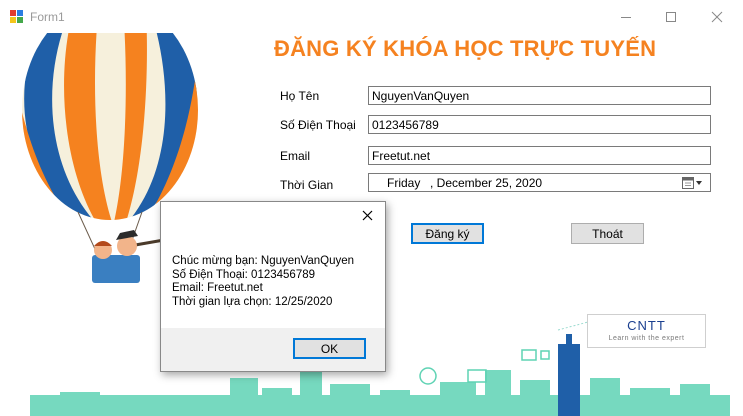 The image size is (743, 416). What do you see at coordinates (217, 288) in the screenshot?
I see `dialog-line-email: Email: Freetut.net` at bounding box center [217, 288].